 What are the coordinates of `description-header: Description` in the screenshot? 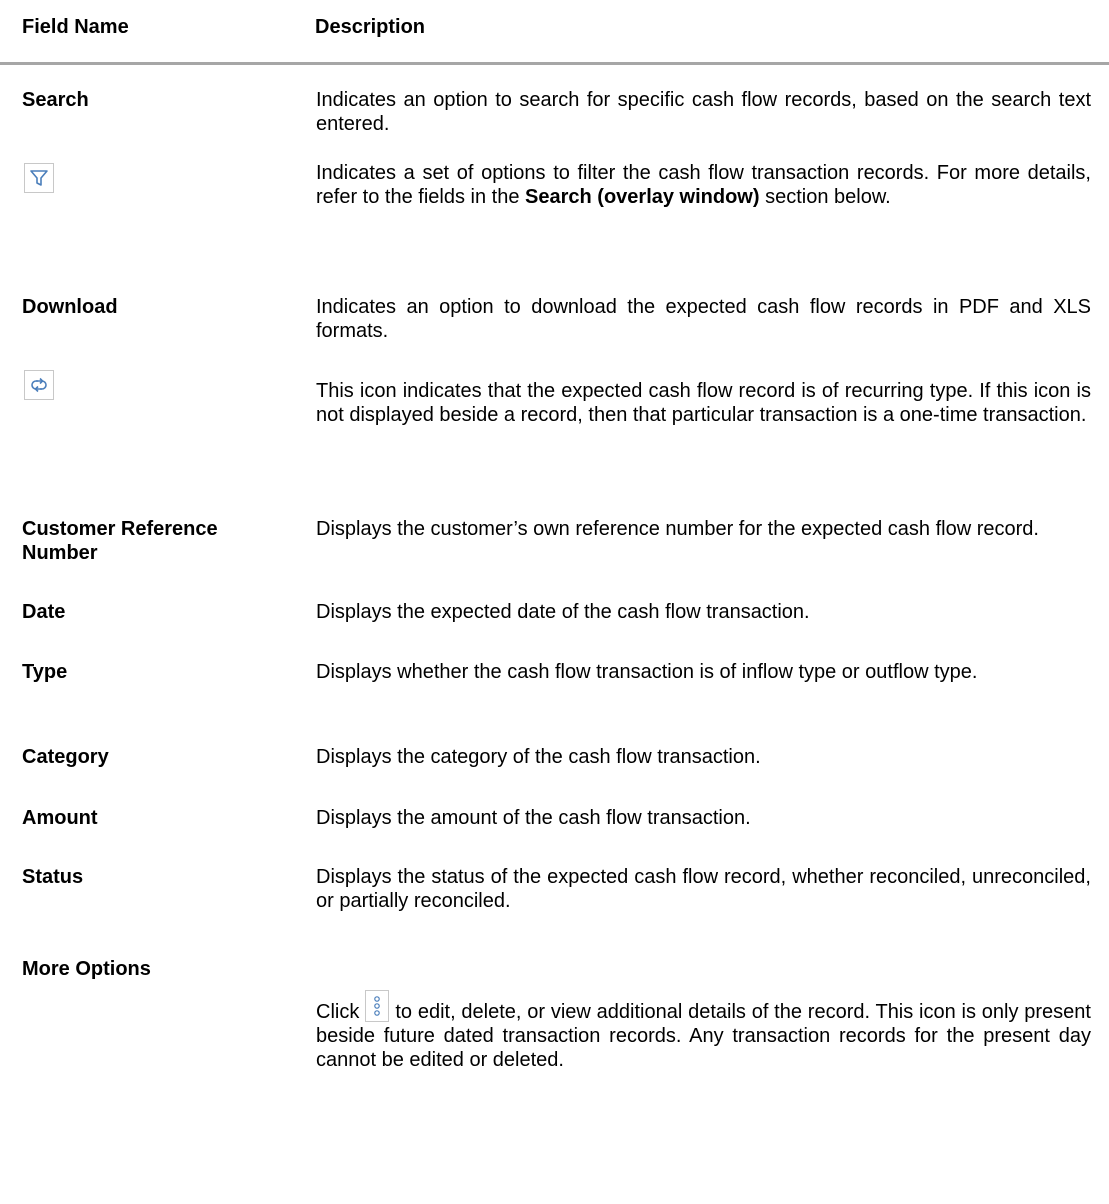 It's located at (370, 27).